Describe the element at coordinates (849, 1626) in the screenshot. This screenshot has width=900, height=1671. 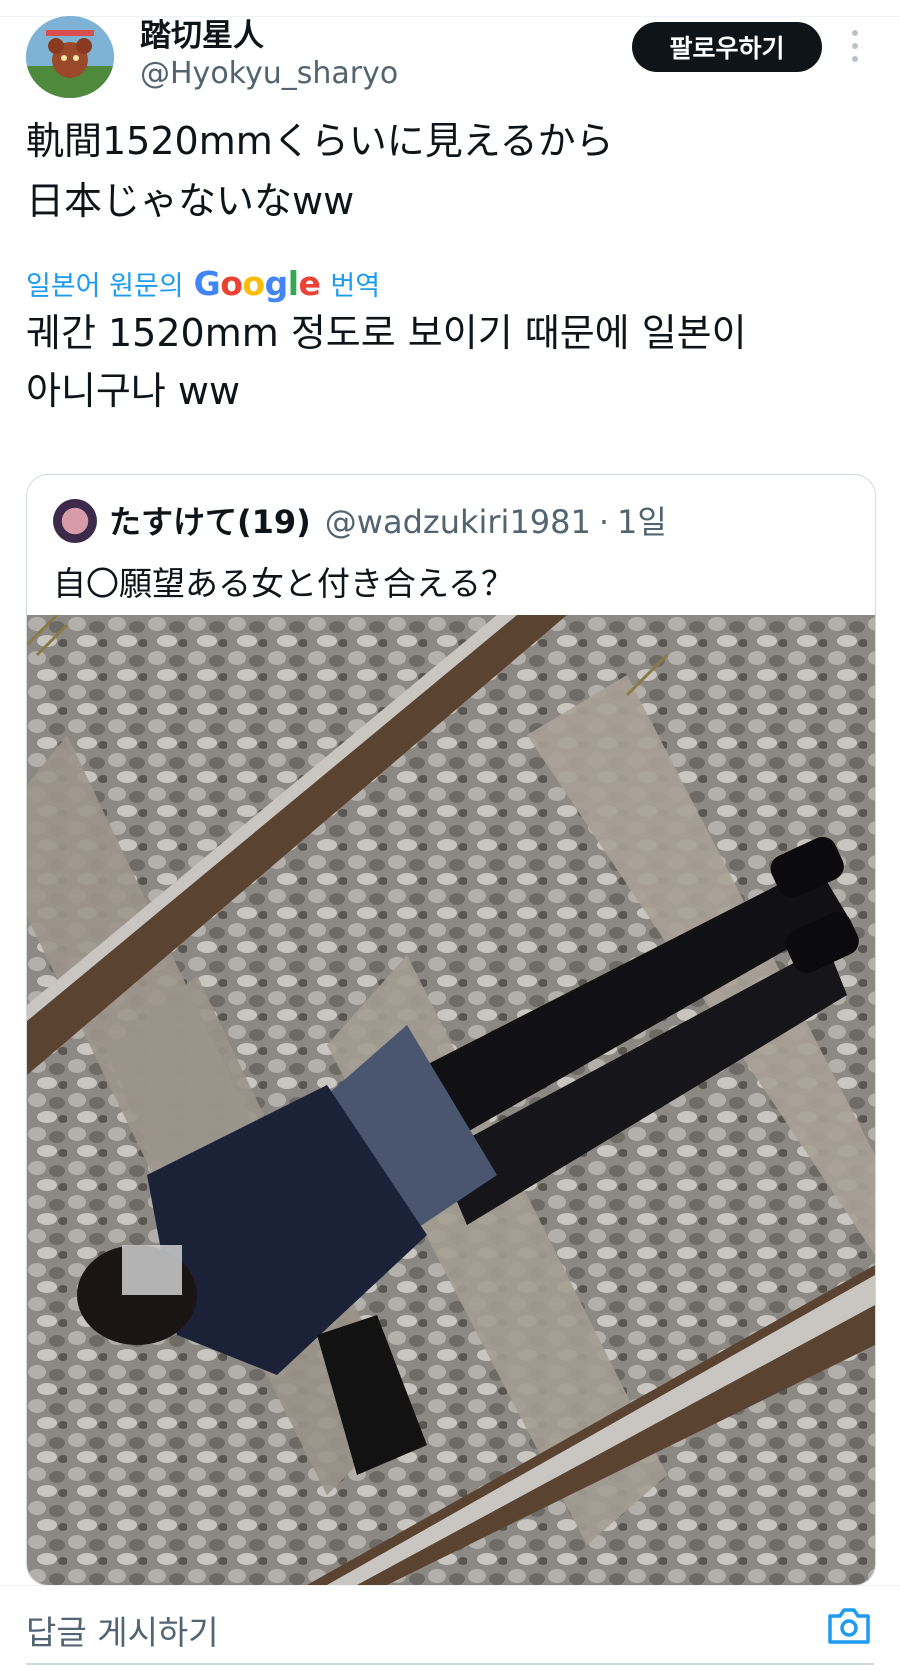
I see `camera-icon` at that location.